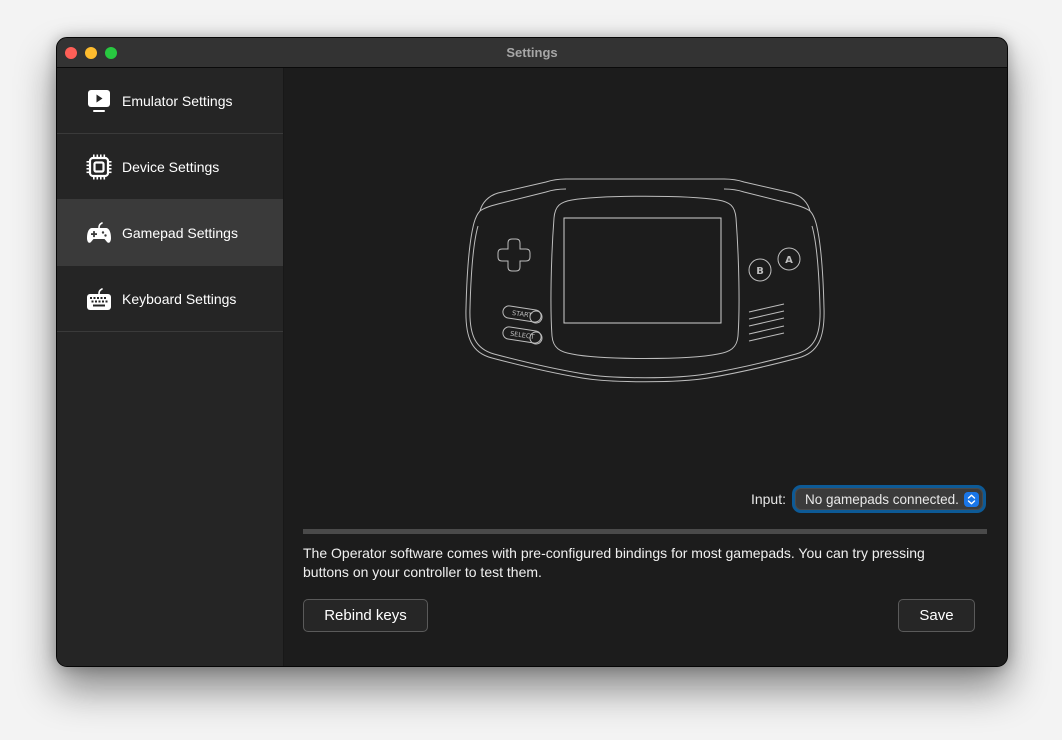 This screenshot has height=740, width=1062. I want to click on sidebar-item-label: Emulator Settings, so click(177, 100).